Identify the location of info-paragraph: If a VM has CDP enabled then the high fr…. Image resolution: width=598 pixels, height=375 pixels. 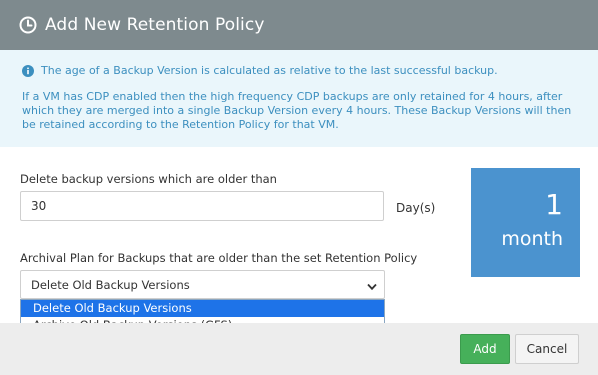
(297, 110).